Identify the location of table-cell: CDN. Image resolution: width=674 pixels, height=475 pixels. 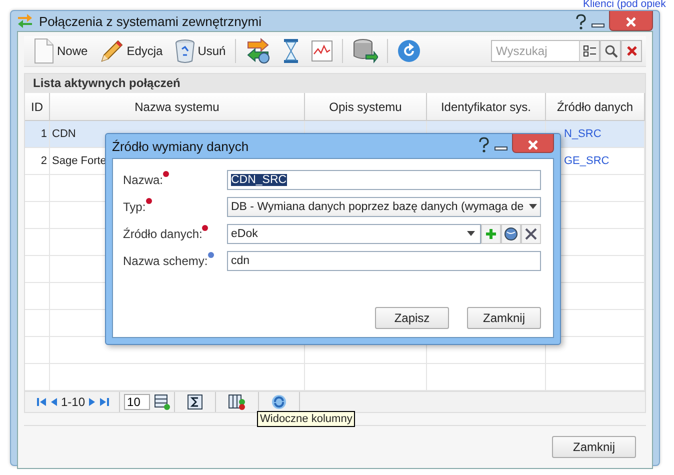
(64, 134).